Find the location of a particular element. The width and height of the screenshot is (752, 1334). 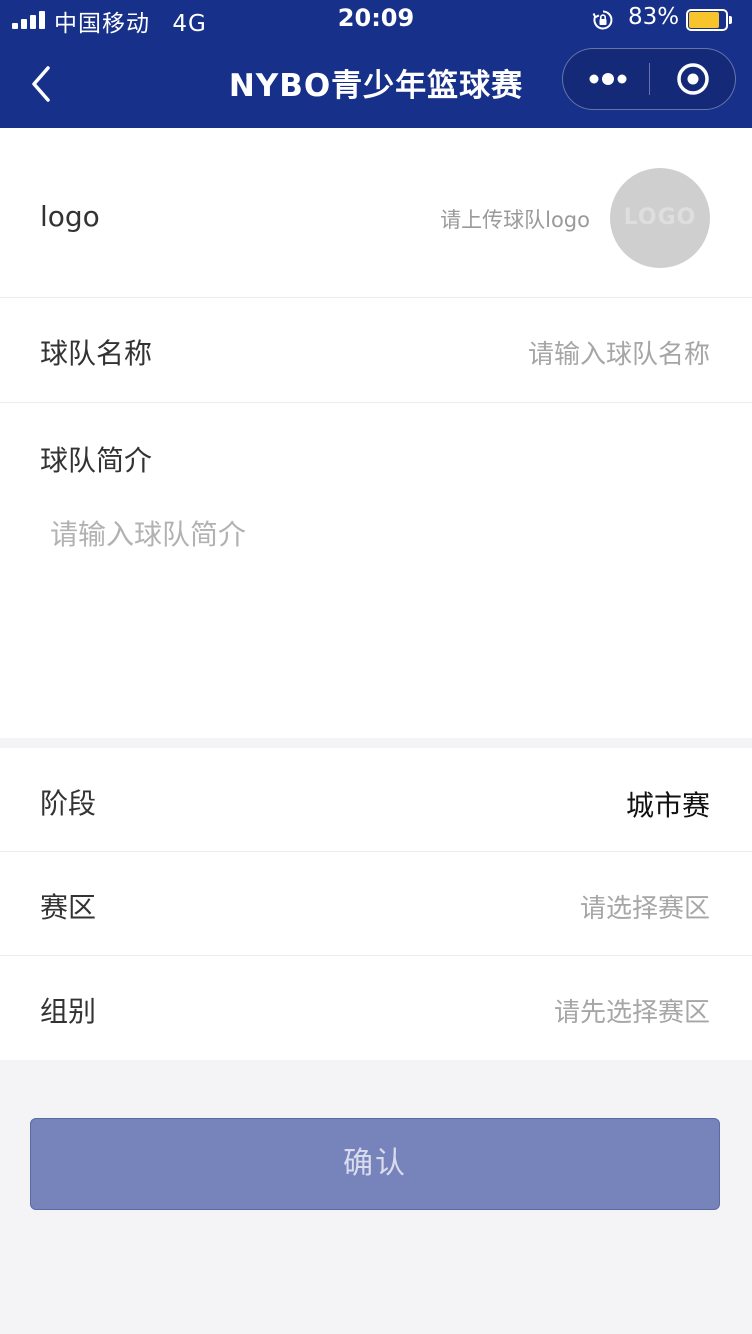

orientation-lock-icon is located at coordinates (602, 20).